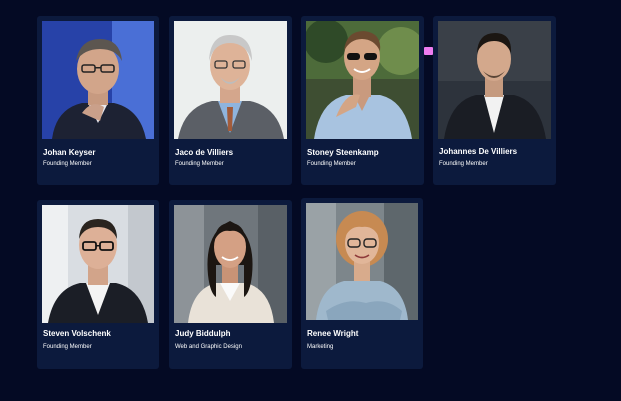  I want to click on team-card-judy-biddulph: Judy Biddulph Web and Graphic Design, so click(230, 284).